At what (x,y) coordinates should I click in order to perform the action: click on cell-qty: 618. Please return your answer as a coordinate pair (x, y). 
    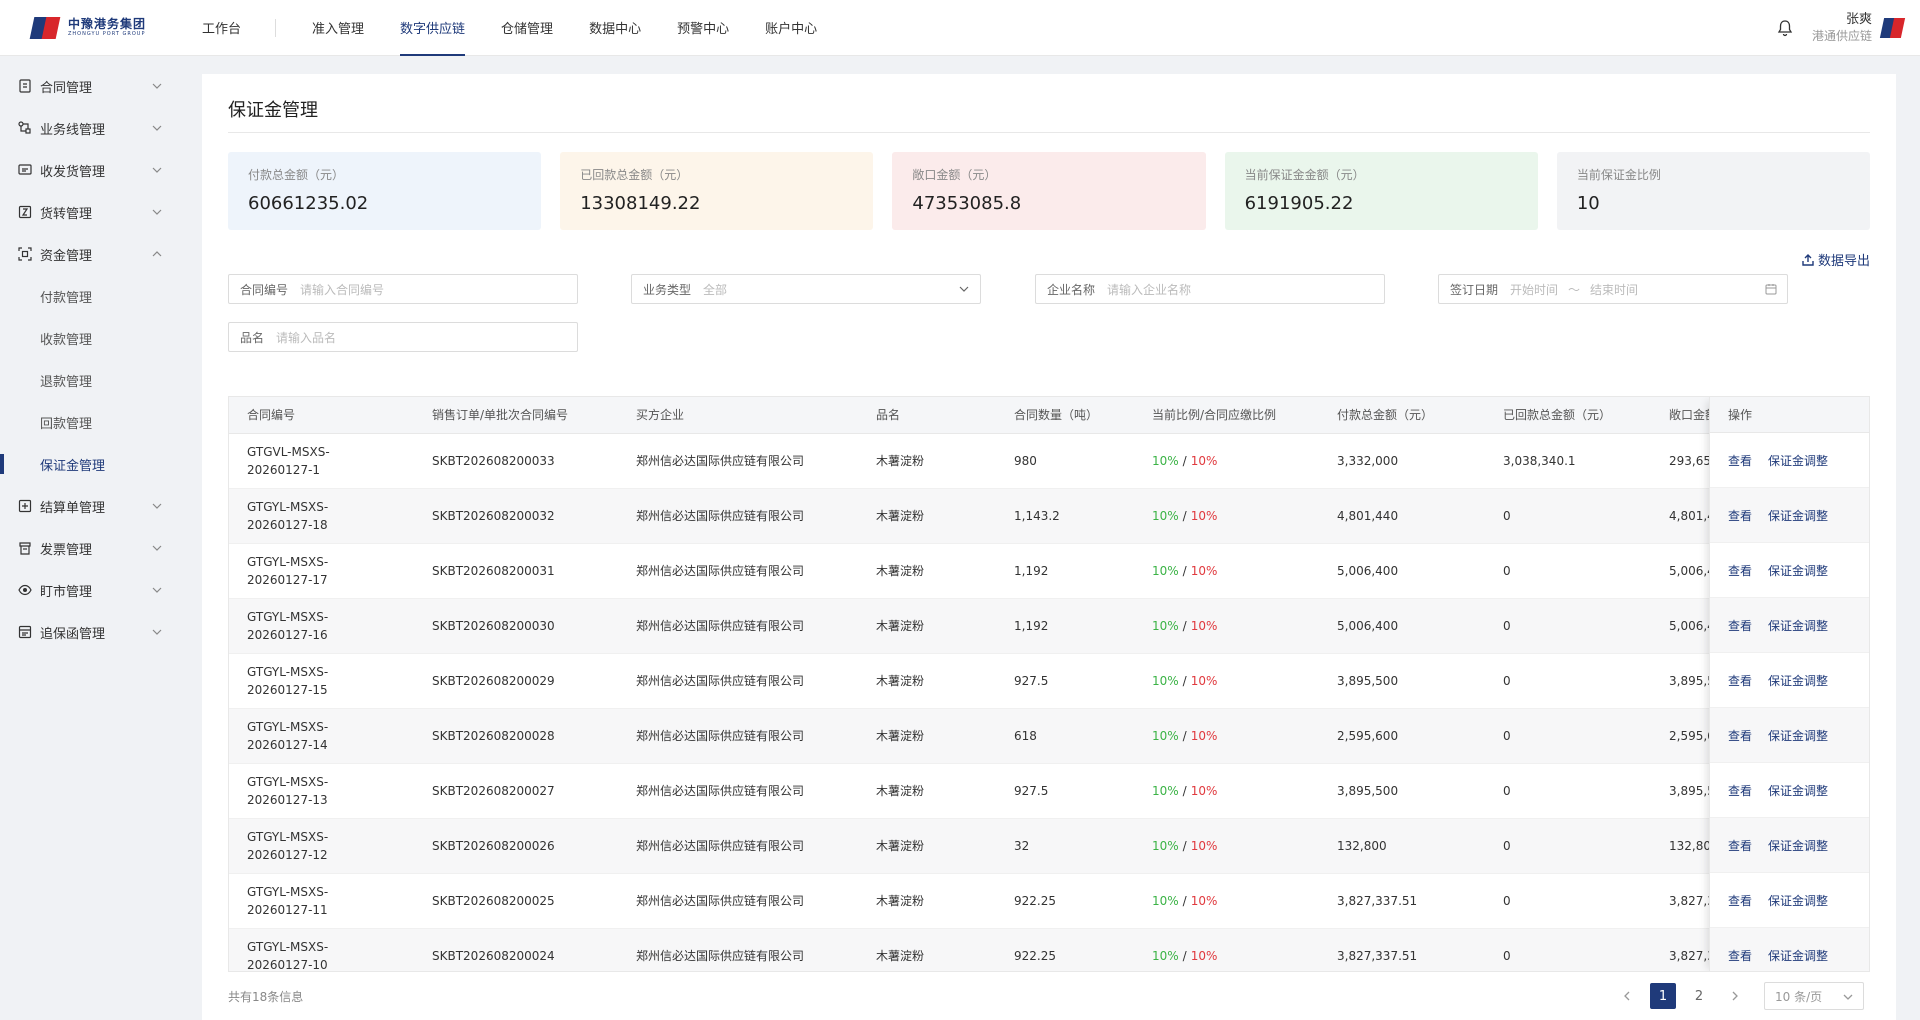
    Looking at the image, I should click on (1065, 736).